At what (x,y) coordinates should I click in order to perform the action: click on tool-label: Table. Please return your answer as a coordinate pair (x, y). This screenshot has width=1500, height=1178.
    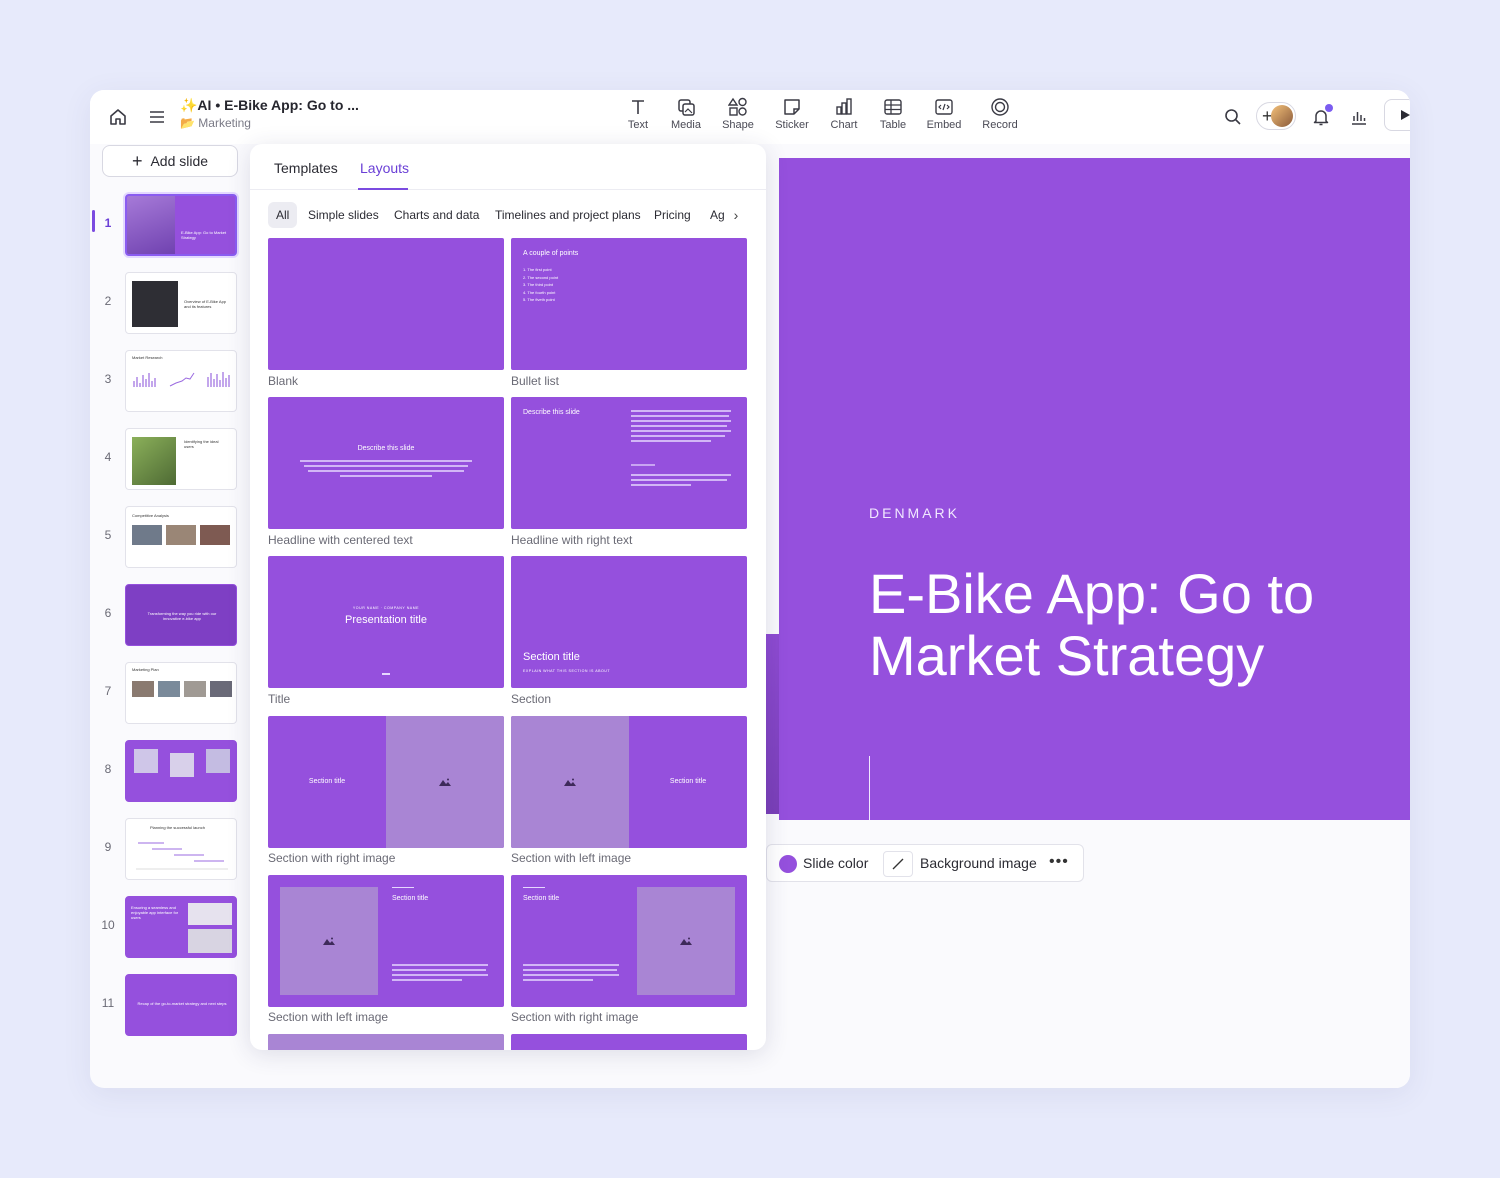
    Looking at the image, I should click on (893, 125).